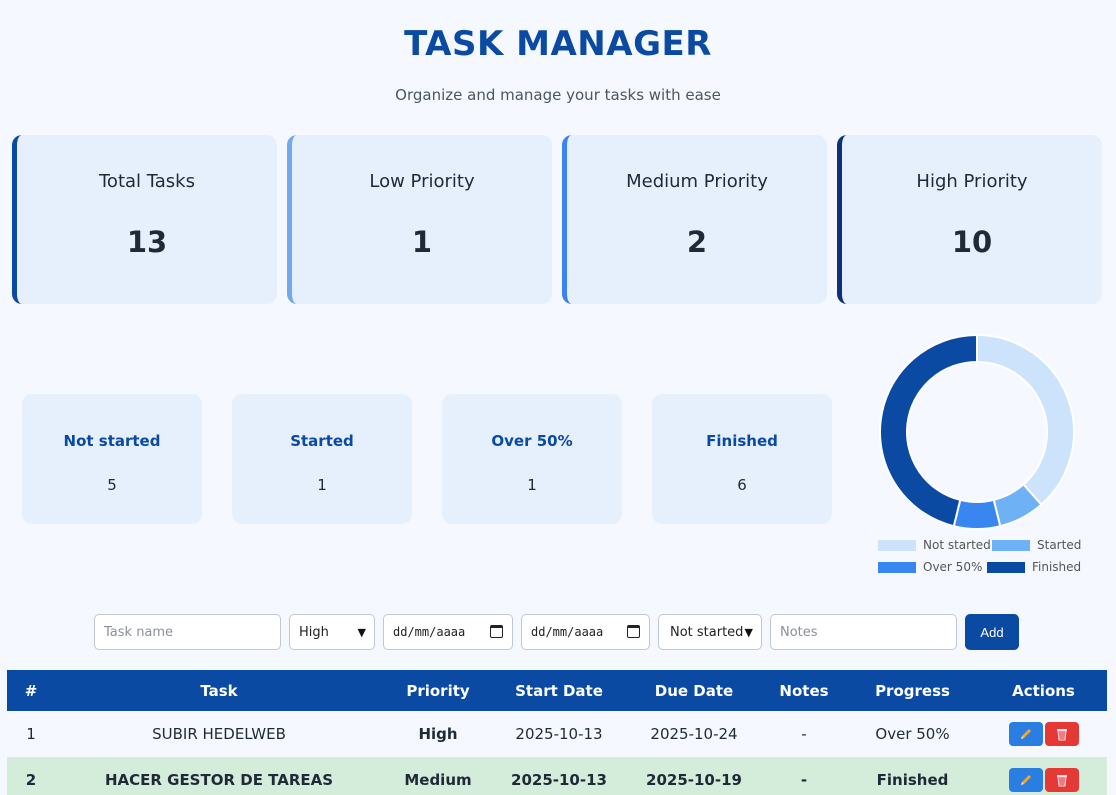 The height and width of the screenshot is (795, 1116). What do you see at coordinates (799, 632) in the screenshot?
I see `notes-placeholder: Notes` at bounding box center [799, 632].